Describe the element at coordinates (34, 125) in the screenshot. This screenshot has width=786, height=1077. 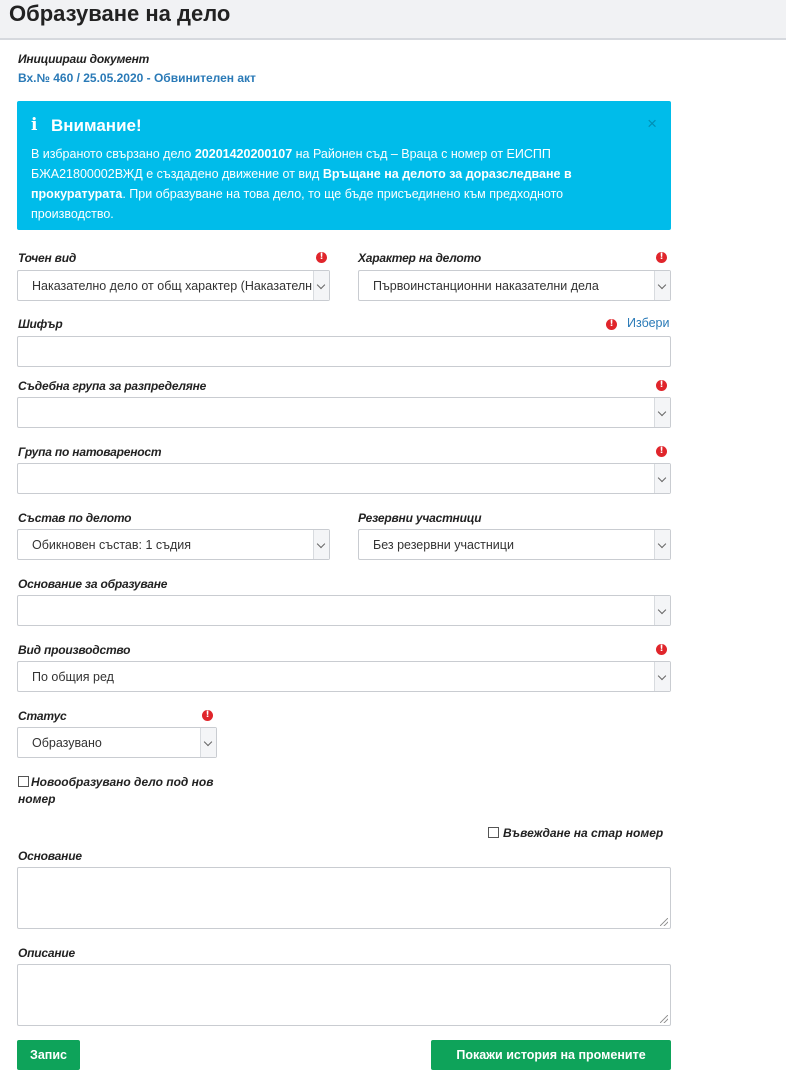
I see `info-icon: i` at that location.